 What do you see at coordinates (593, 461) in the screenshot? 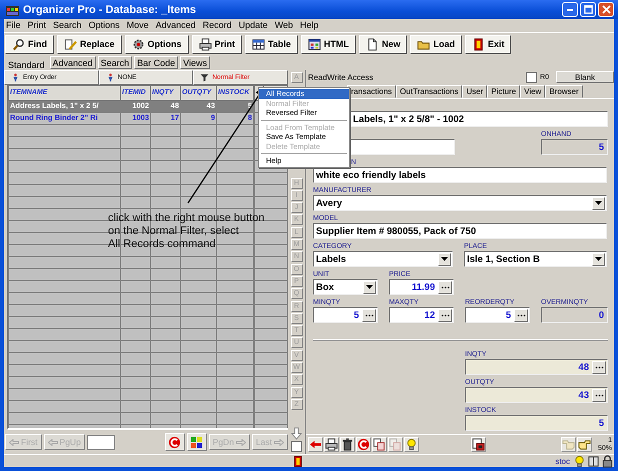
I see `book-icon` at bounding box center [593, 461].